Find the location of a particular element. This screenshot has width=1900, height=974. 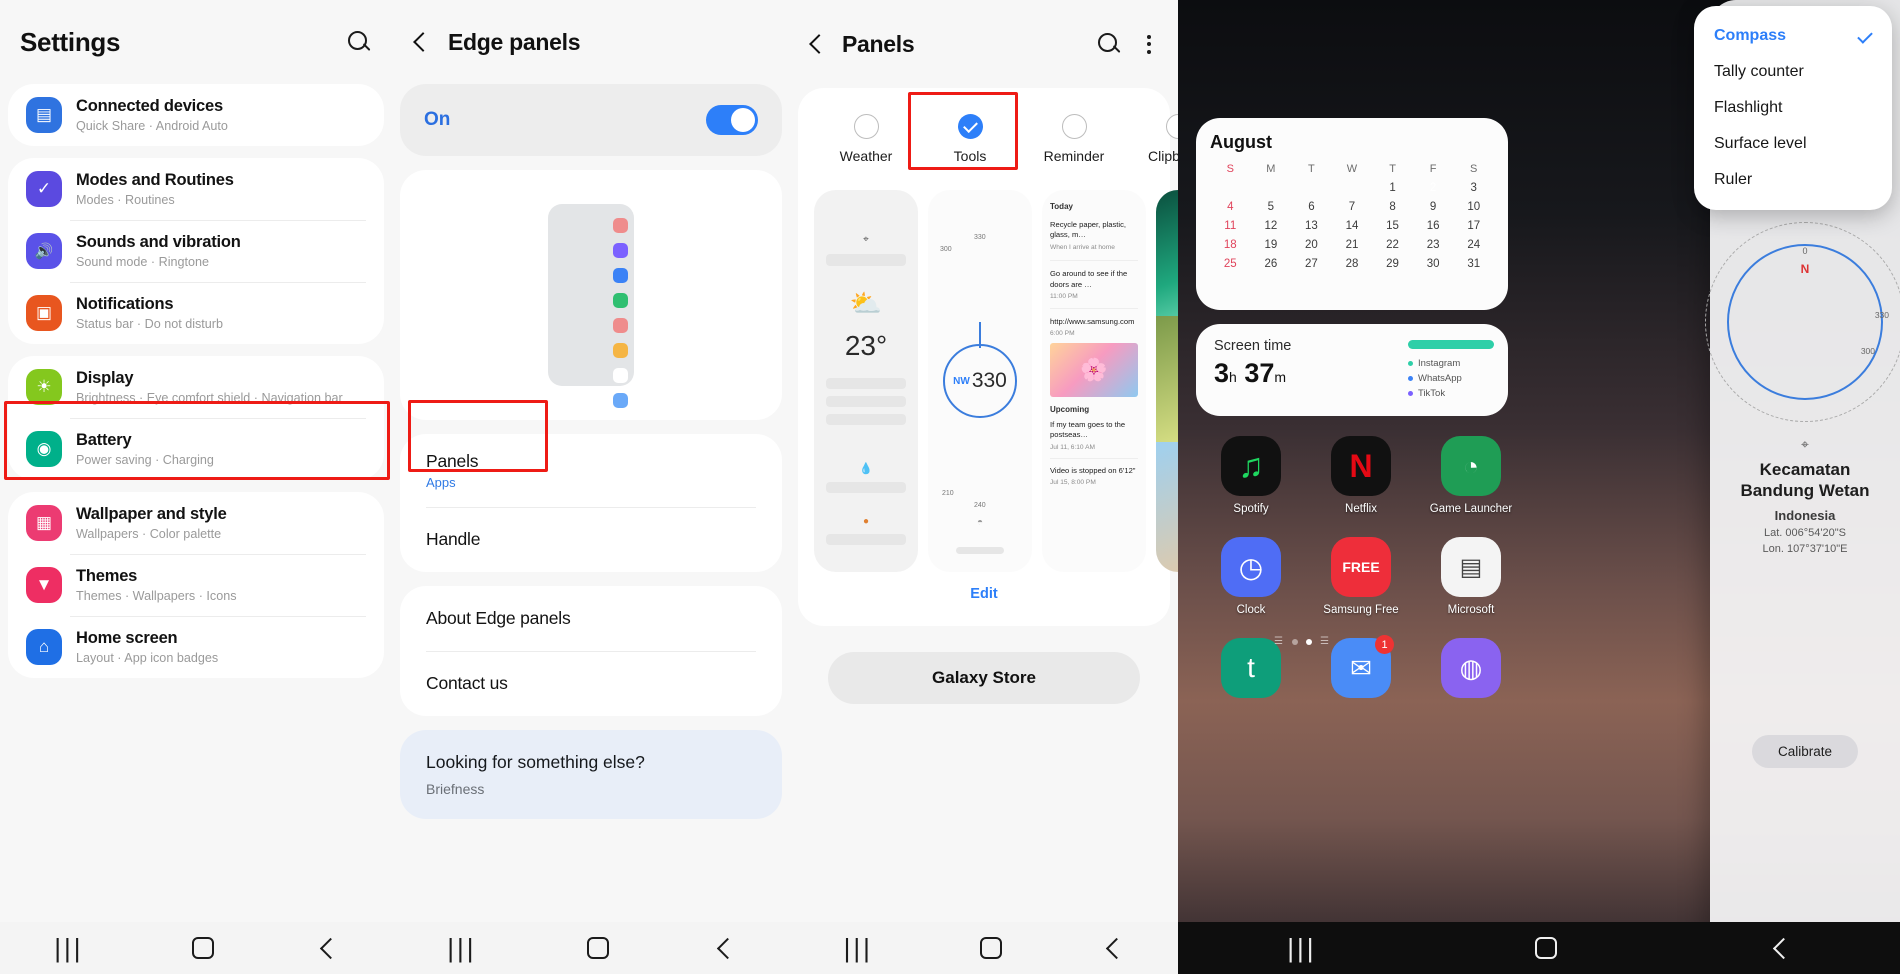

looking-for-something-else-card: Looking for something else? Briefness is located at coordinates (591, 774).